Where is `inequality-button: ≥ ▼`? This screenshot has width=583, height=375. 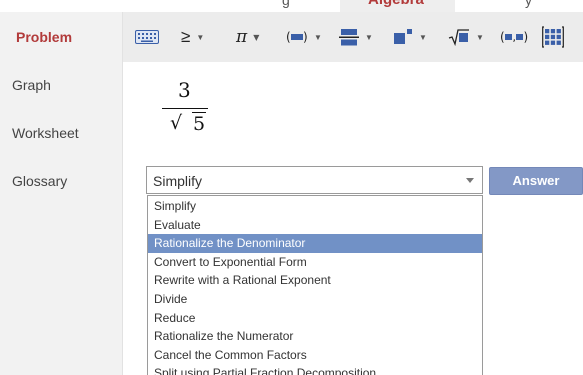
inequality-button: ≥ ▼ is located at coordinates (192, 37).